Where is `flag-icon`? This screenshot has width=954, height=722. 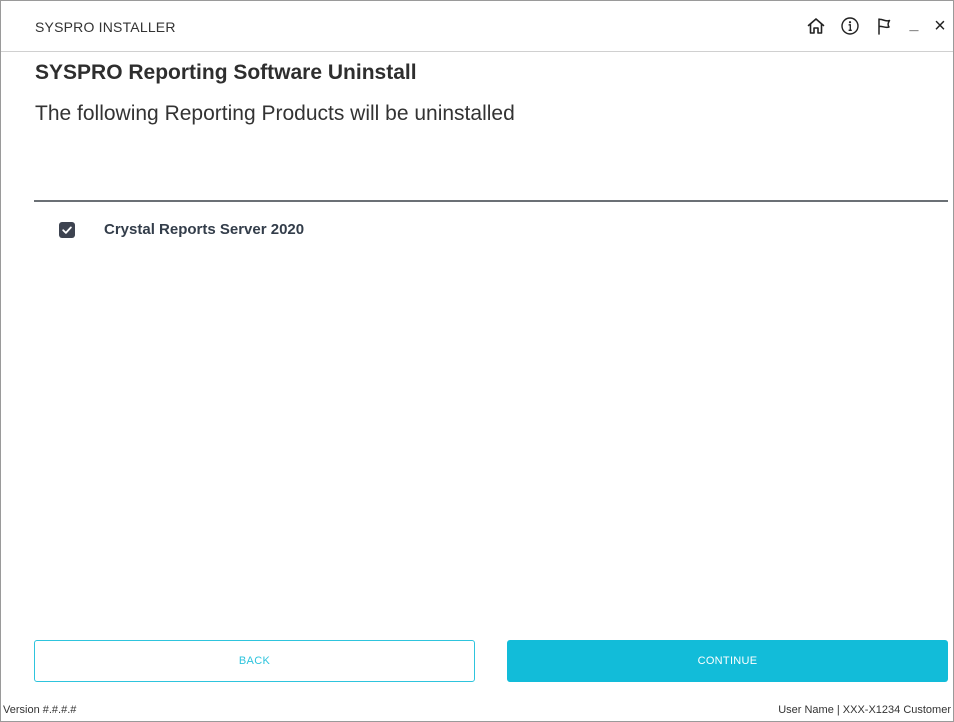
flag-icon is located at coordinates (884, 26).